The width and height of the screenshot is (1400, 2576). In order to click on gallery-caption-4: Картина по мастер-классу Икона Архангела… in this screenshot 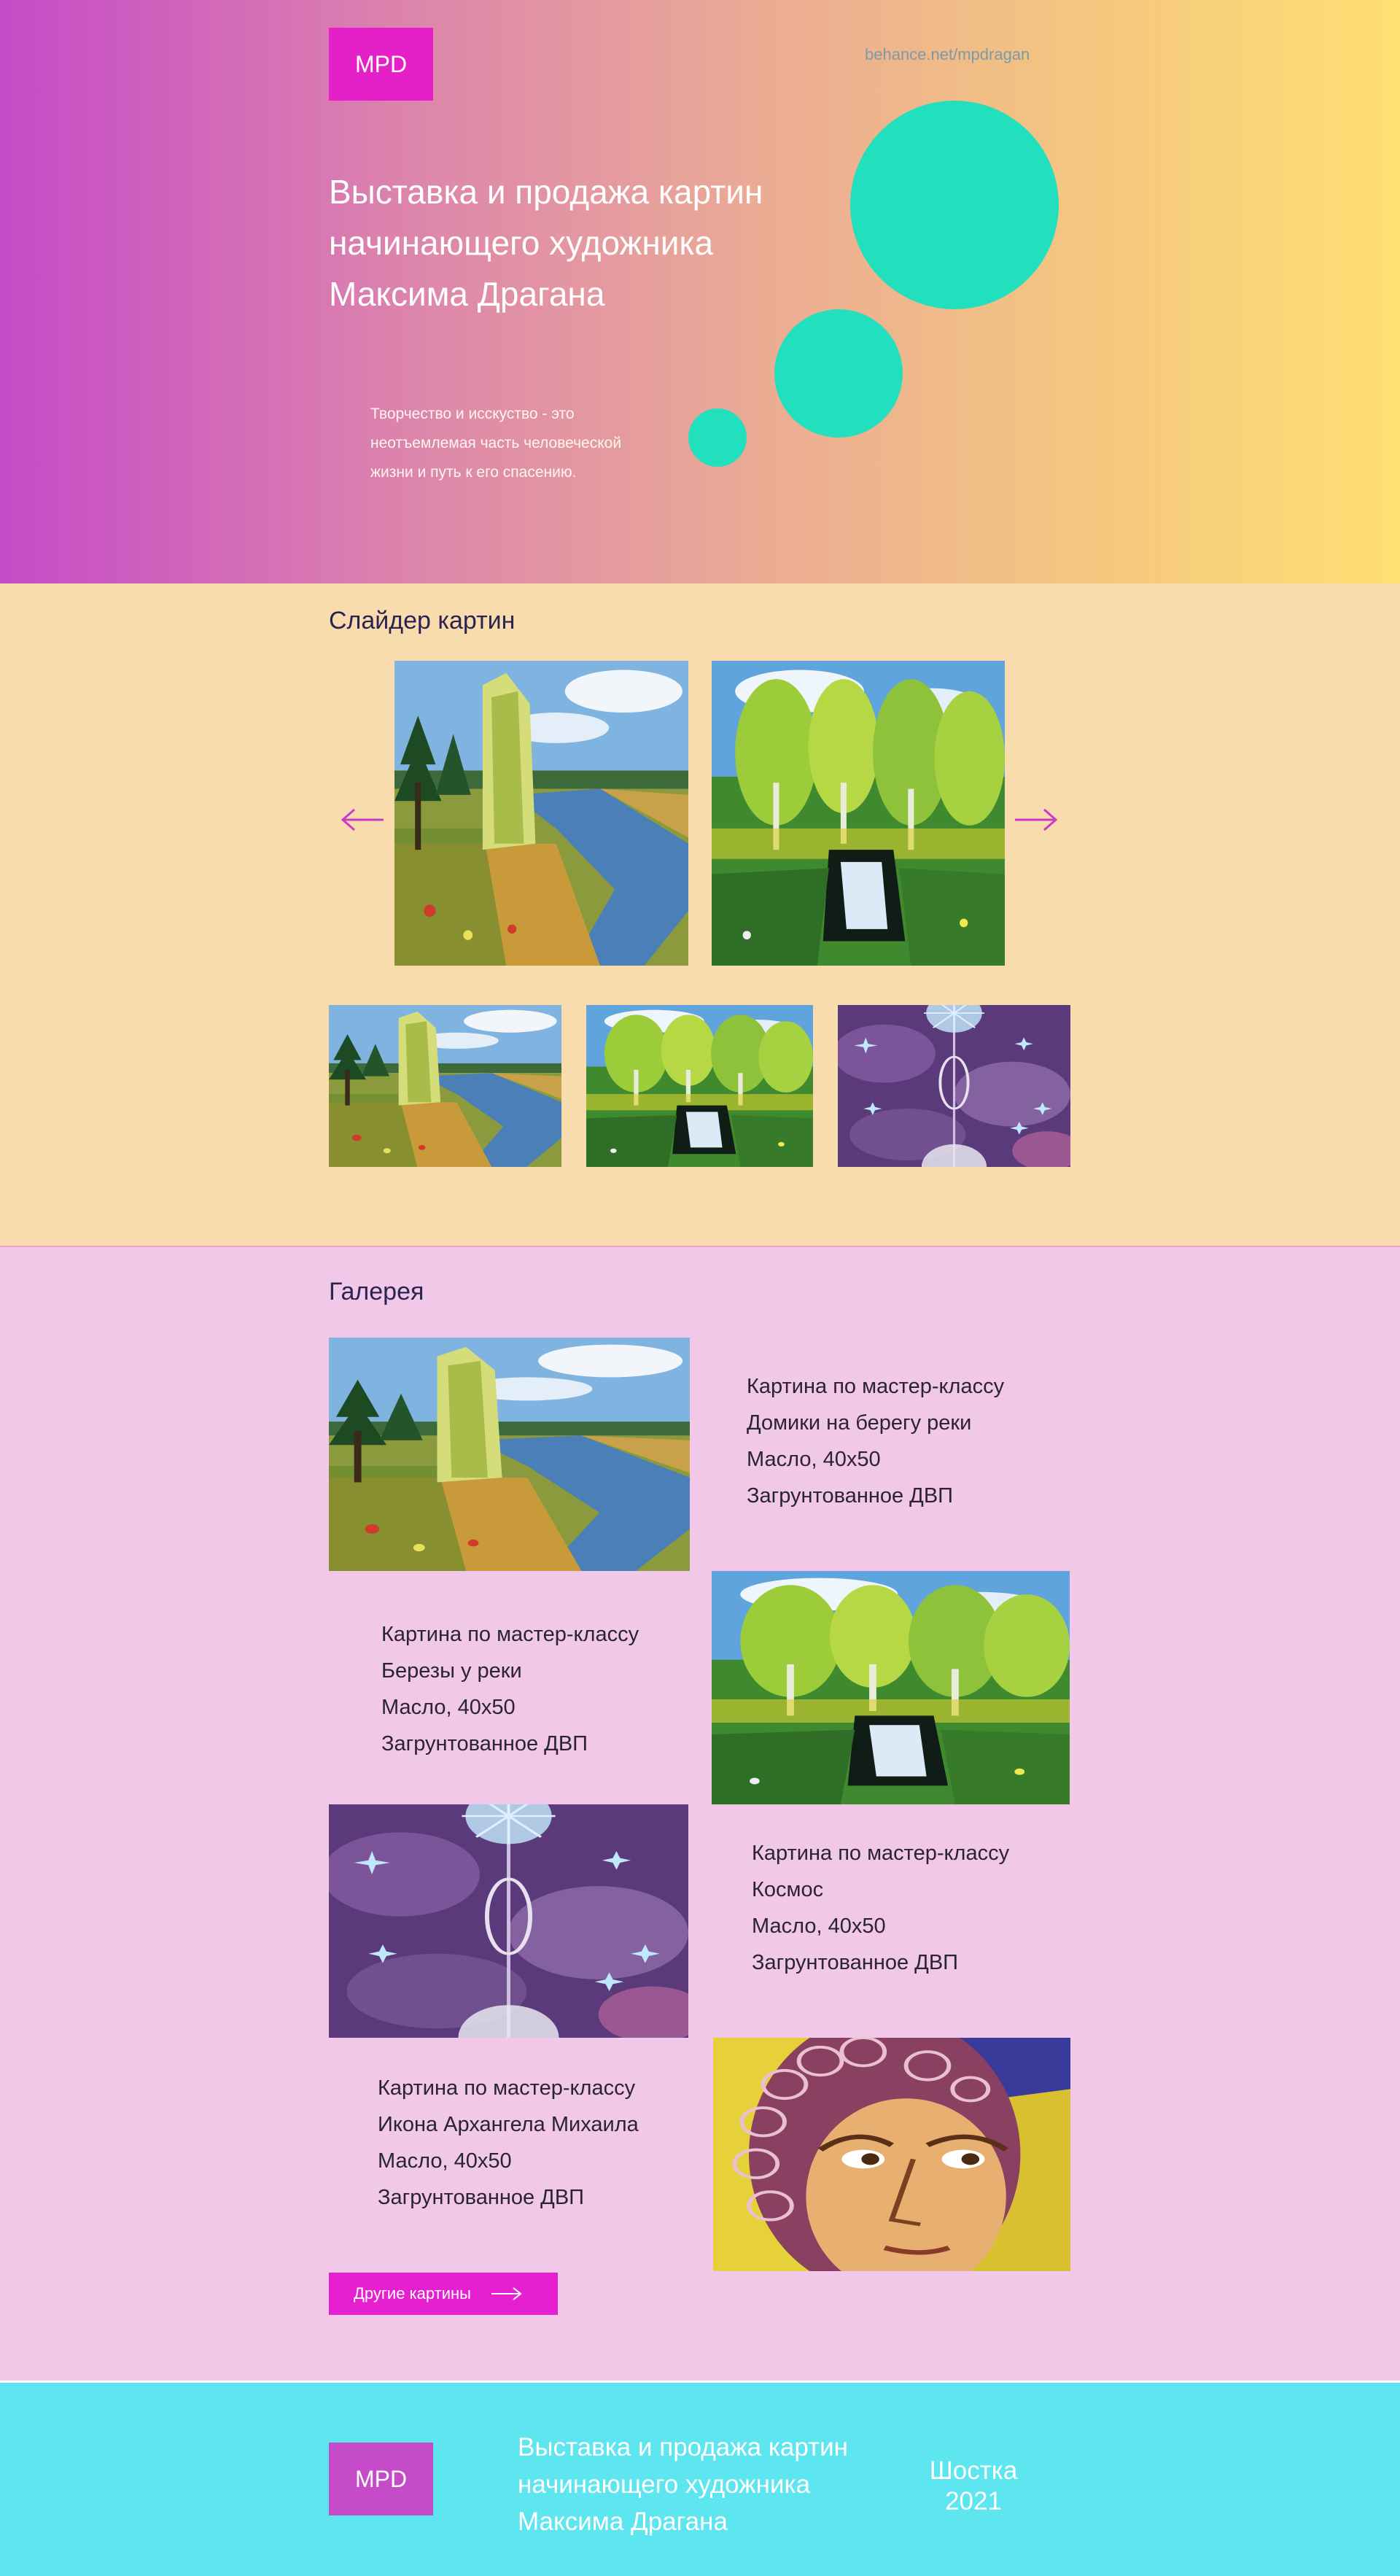, I will do `click(508, 2143)`.